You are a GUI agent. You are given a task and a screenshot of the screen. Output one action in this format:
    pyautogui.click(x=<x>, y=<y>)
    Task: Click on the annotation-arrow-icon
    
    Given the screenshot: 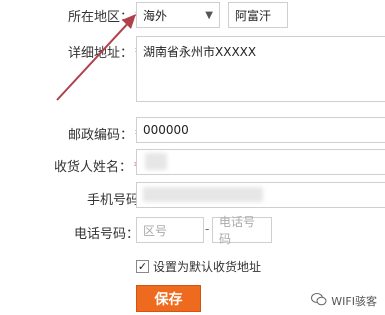 What is the action you would take?
    pyautogui.click(x=96, y=57)
    